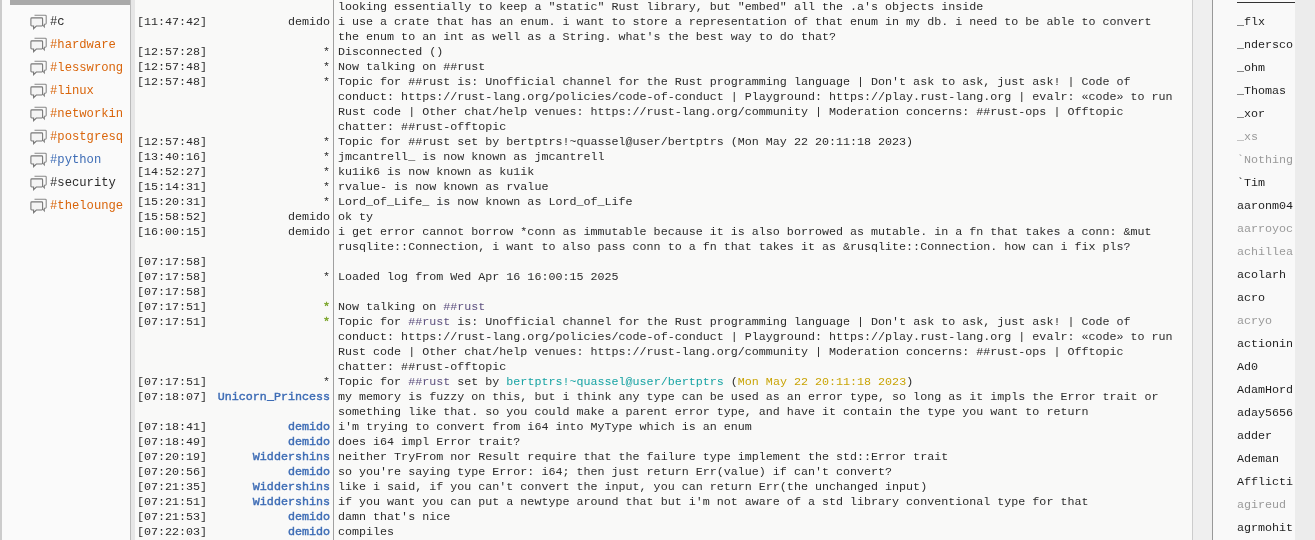  I want to click on timestamp: [11:47:42], so click(172, 22).